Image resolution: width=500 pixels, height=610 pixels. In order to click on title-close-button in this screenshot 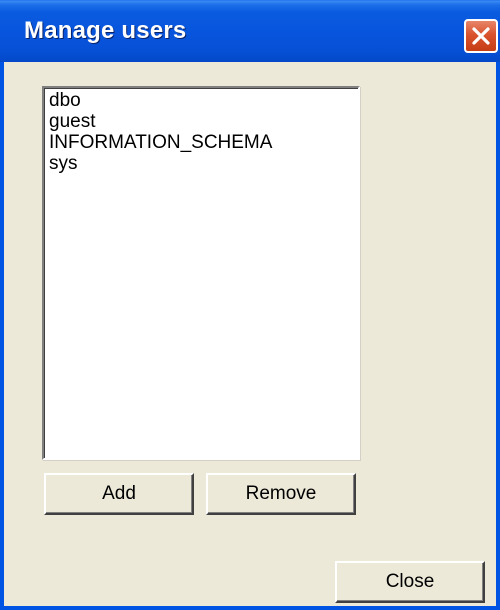, I will do `click(481, 36)`.